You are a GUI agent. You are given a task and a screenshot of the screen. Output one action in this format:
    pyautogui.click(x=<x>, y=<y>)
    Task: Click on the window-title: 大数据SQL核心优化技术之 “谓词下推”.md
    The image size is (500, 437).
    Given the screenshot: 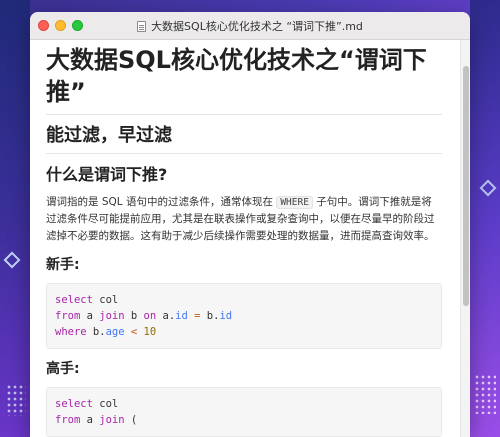 What is the action you would take?
    pyautogui.click(x=257, y=26)
    